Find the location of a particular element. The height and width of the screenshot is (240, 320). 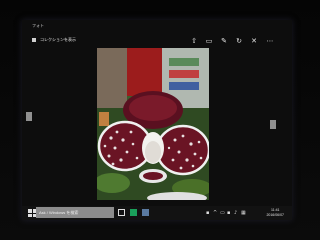

rotate-icon: ↻ is located at coordinates (239, 41).